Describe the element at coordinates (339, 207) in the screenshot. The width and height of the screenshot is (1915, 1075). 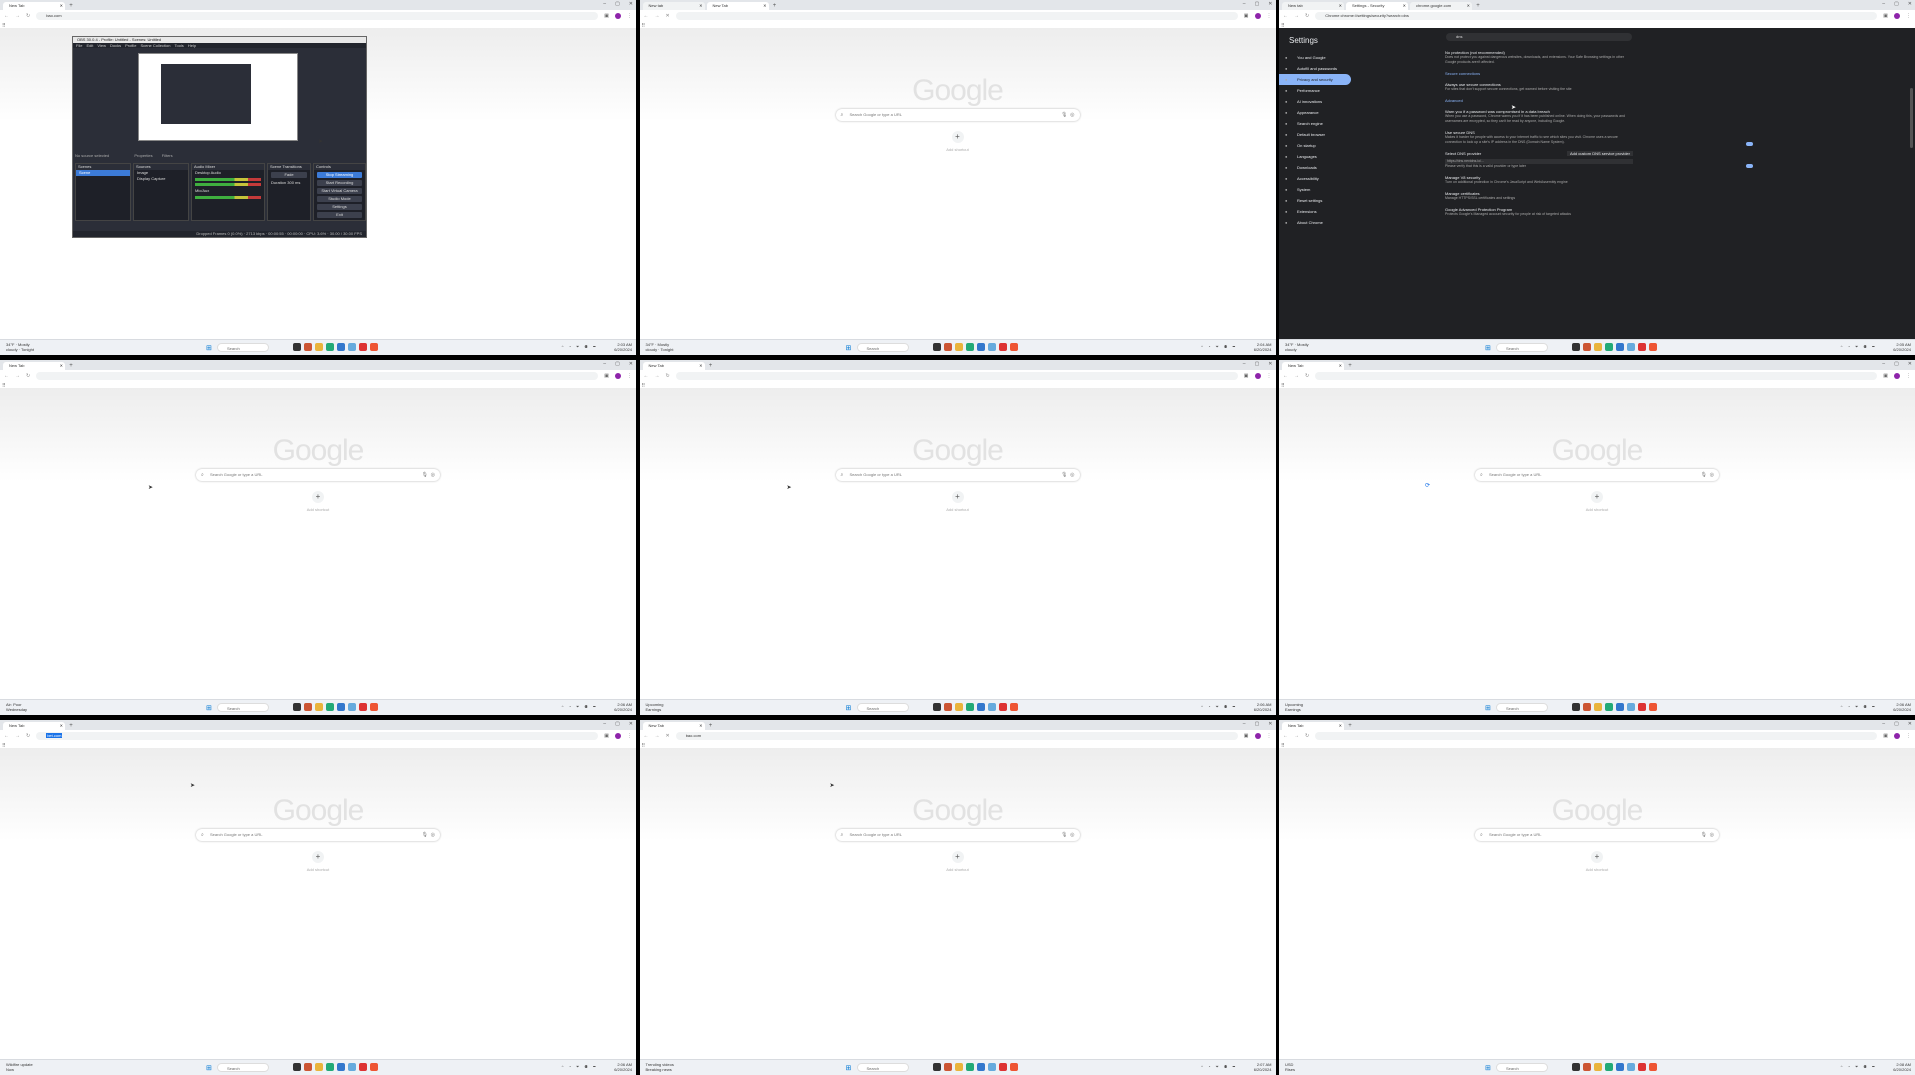
I see `settings-button: Settings` at that location.